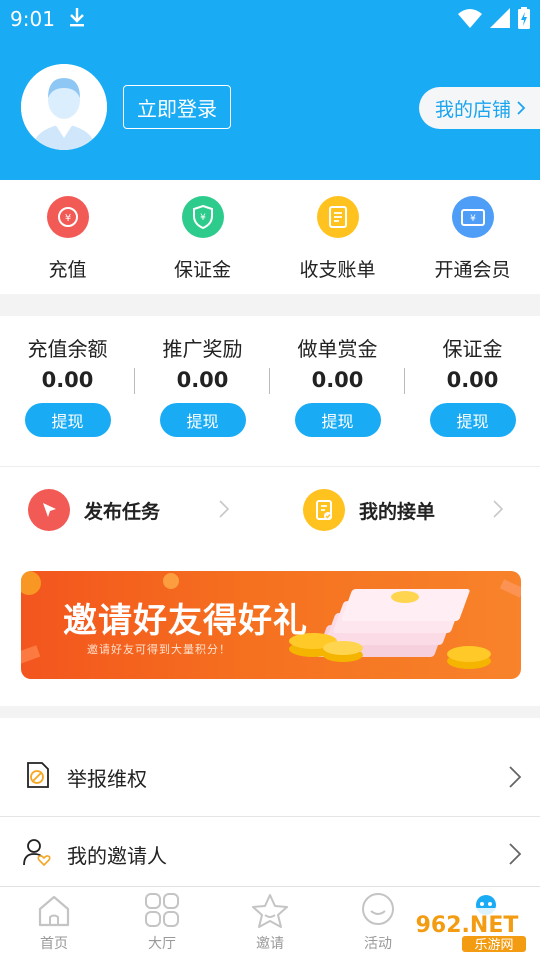 Image resolution: width=540 pixels, height=960 pixels. I want to click on balance-promotion: 推广奖励 0.00 提现, so click(202, 391).